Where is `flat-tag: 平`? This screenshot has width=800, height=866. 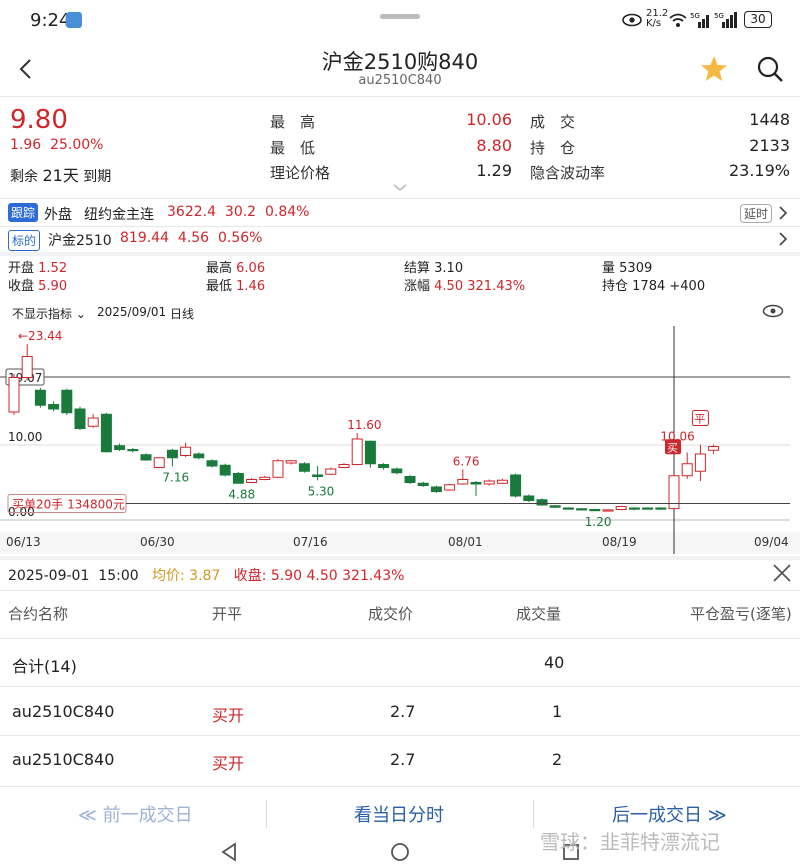 flat-tag: 平 is located at coordinates (699, 419).